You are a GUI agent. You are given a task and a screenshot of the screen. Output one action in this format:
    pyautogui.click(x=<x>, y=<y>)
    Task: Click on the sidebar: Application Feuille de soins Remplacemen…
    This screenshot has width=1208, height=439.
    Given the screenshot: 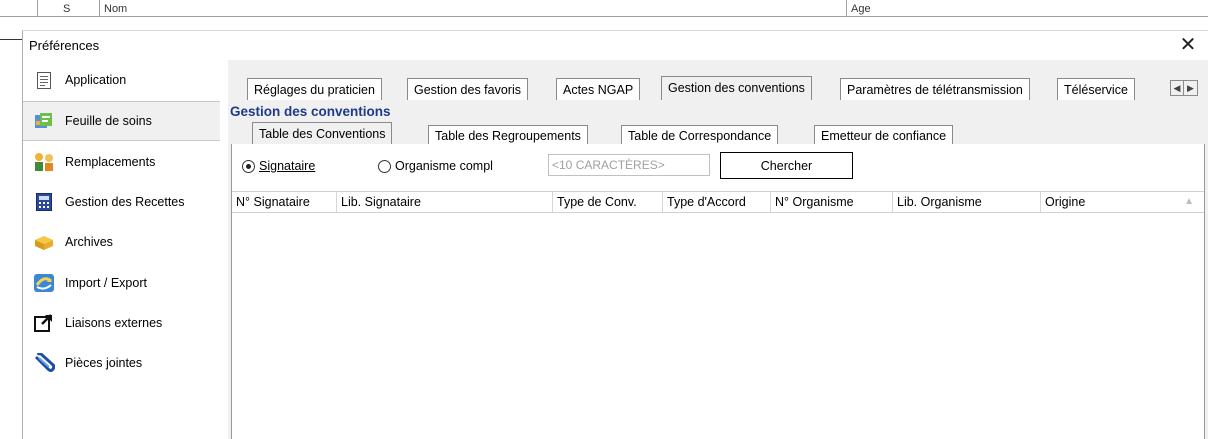 What is the action you would take?
    pyautogui.click(x=121, y=249)
    